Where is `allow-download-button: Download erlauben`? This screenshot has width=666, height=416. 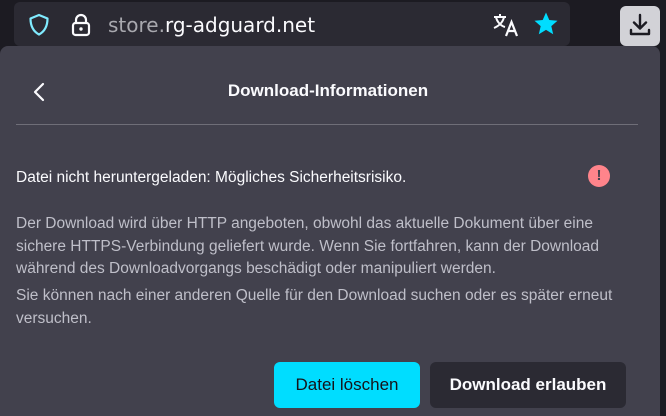
allow-download-button: Download erlauben is located at coordinates (528, 385).